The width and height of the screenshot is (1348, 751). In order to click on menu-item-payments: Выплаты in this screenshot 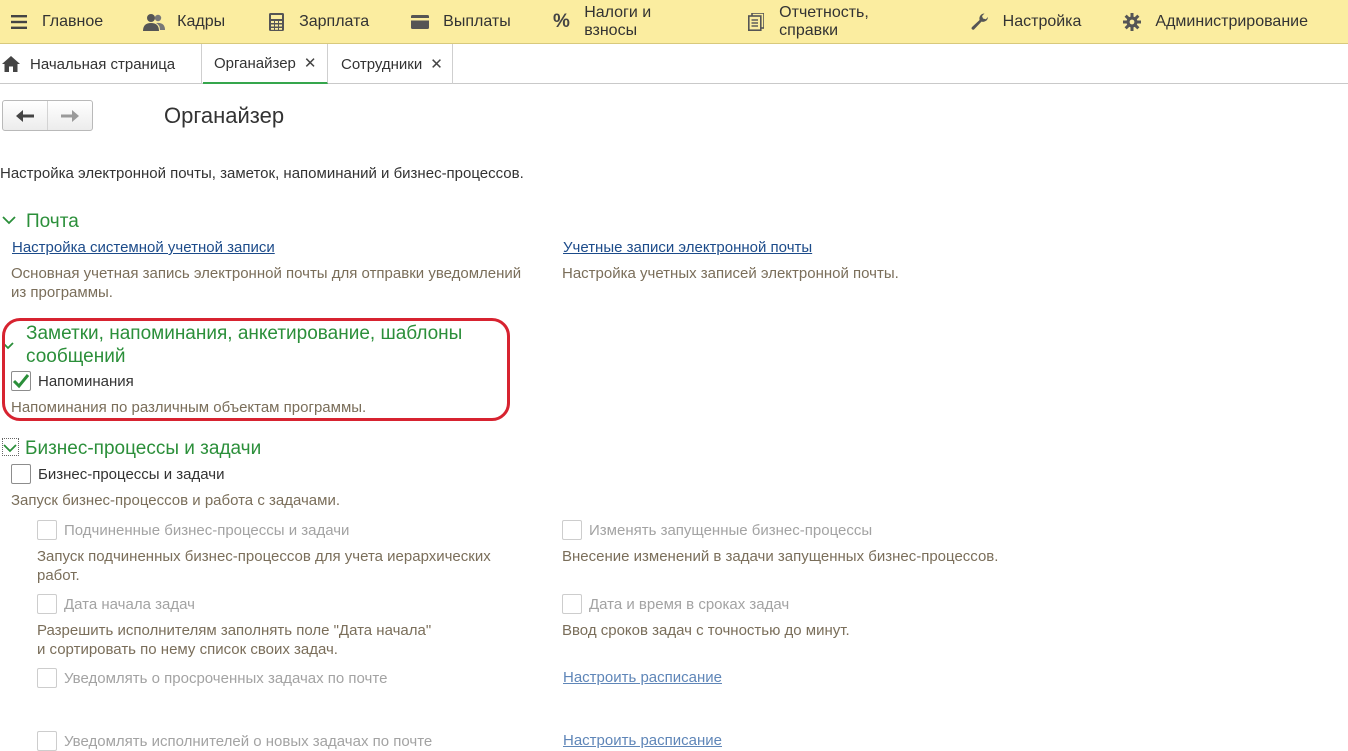, I will do `click(460, 22)`.